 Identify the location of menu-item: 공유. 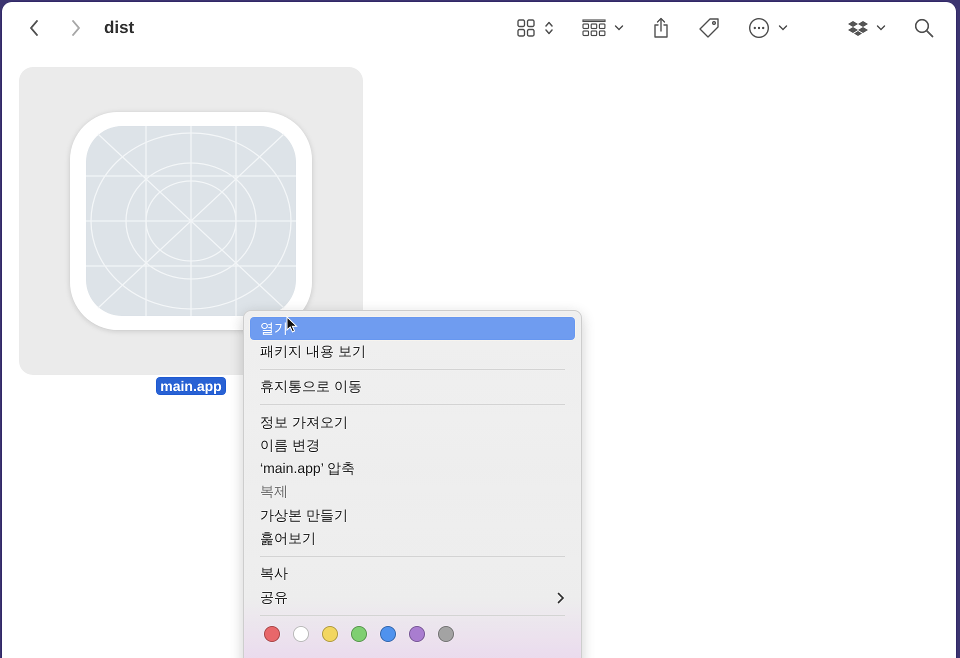
(412, 598).